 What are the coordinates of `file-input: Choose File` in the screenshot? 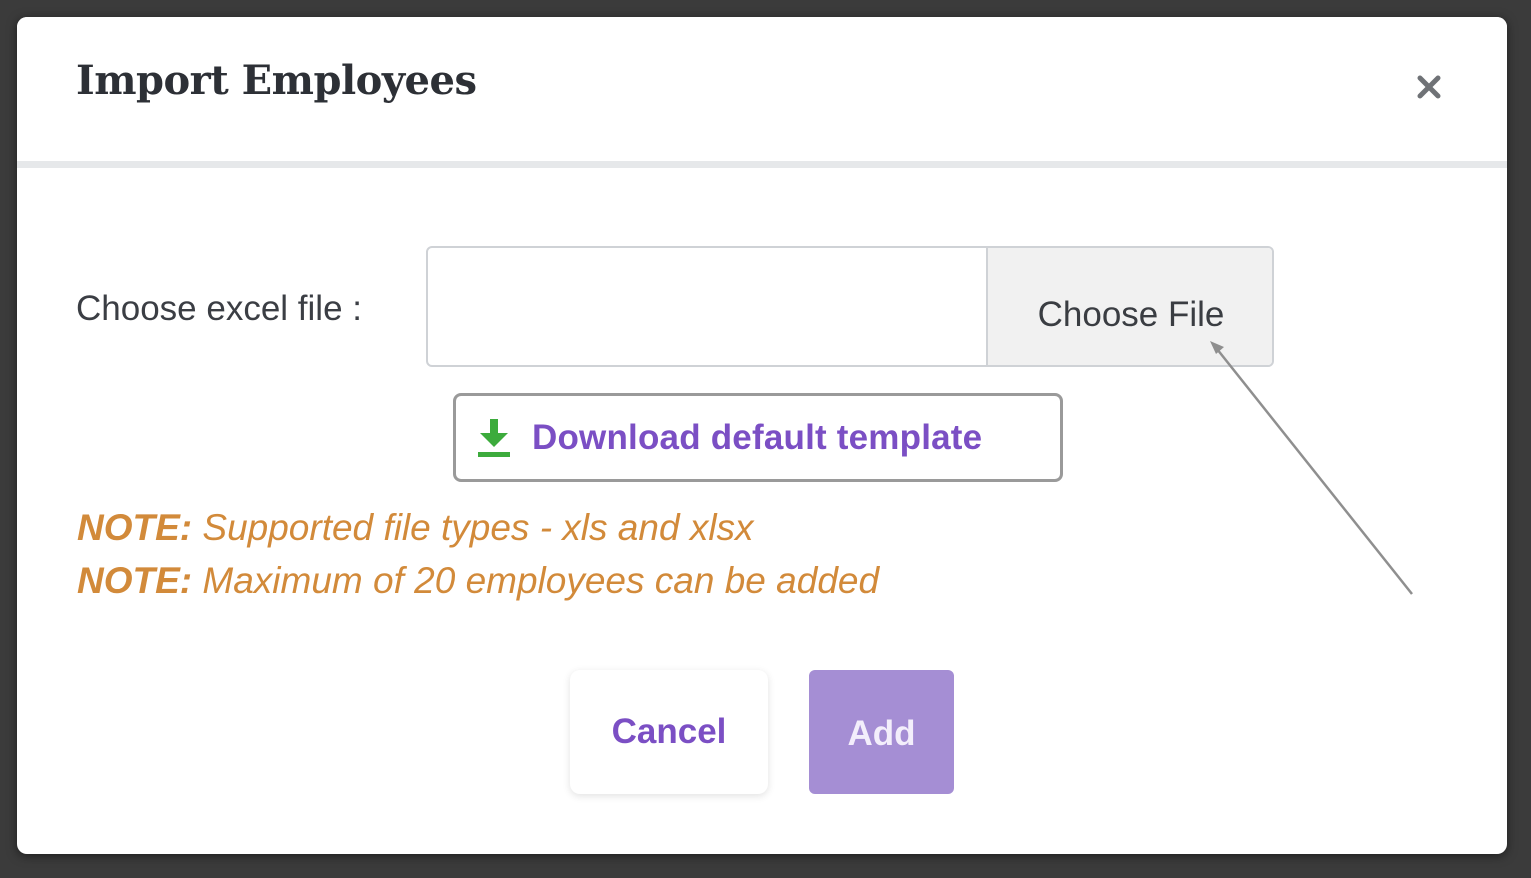 It's located at (850, 306).